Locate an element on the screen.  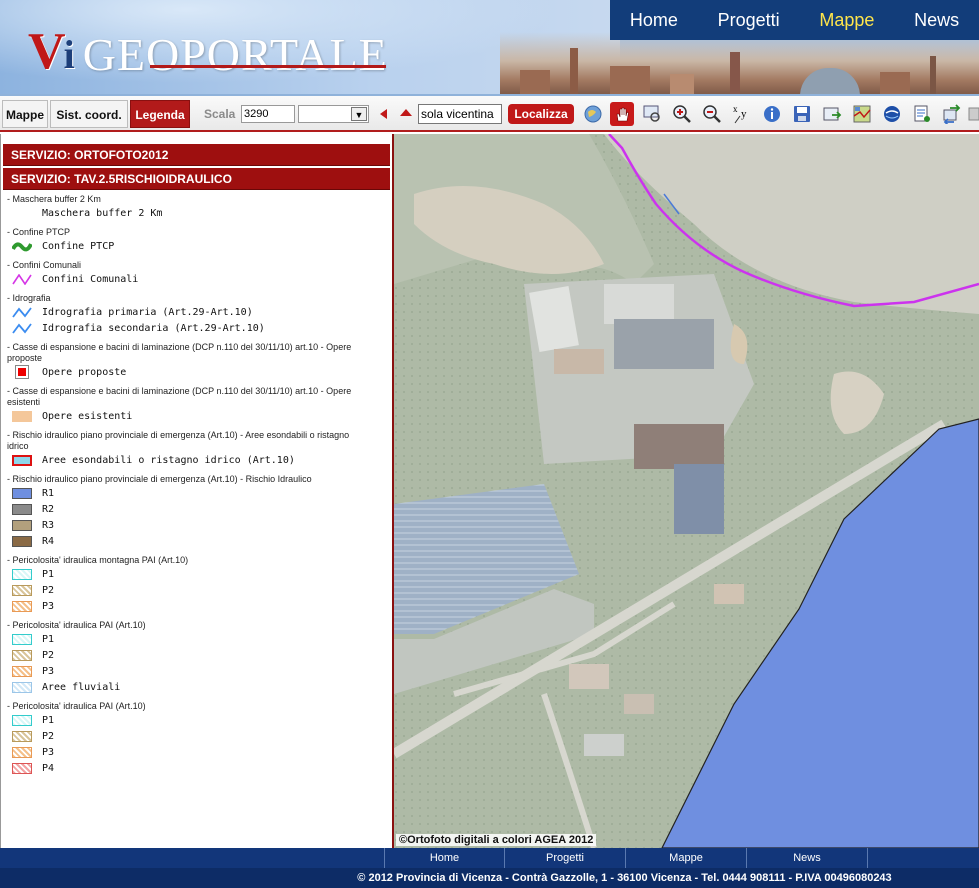
coordinates-xy-icon: xy is located at coordinates (742, 114).